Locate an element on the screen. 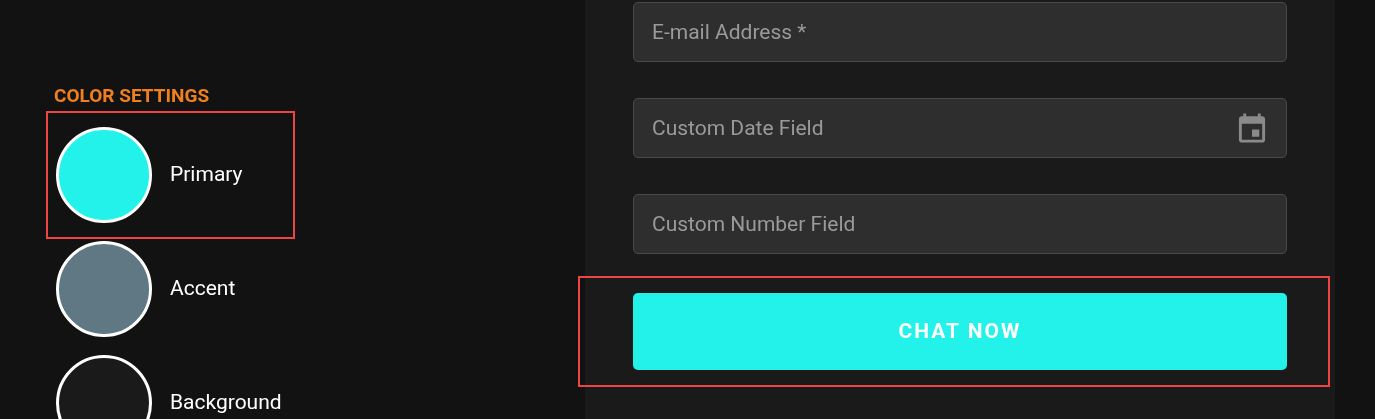 The width and height of the screenshot is (1375, 419). color-label: Primary is located at coordinates (206, 175).